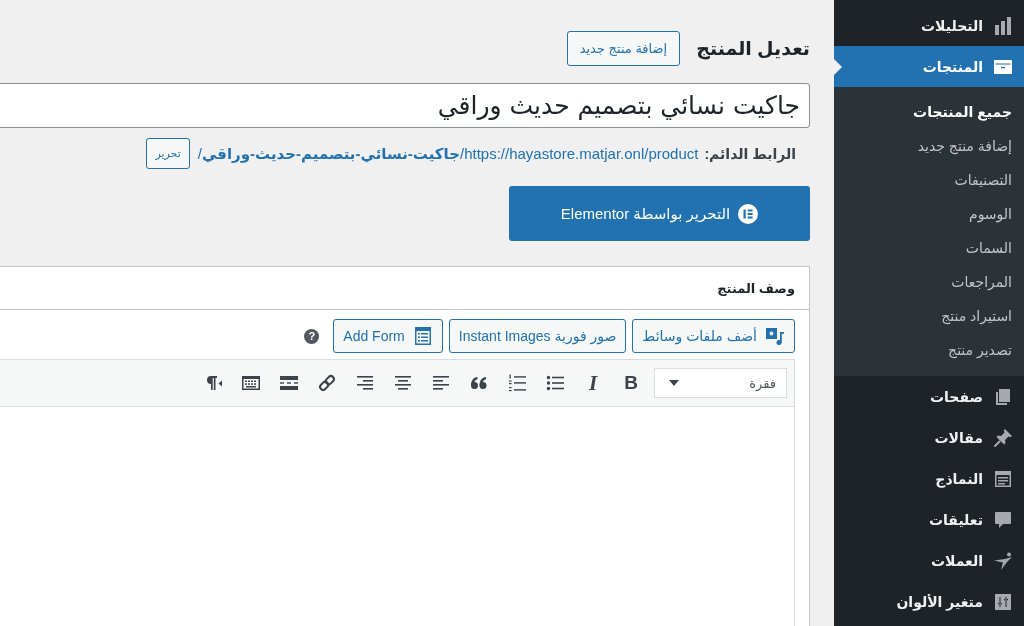  What do you see at coordinates (631, 383) in the screenshot?
I see `bold-button: B` at bounding box center [631, 383].